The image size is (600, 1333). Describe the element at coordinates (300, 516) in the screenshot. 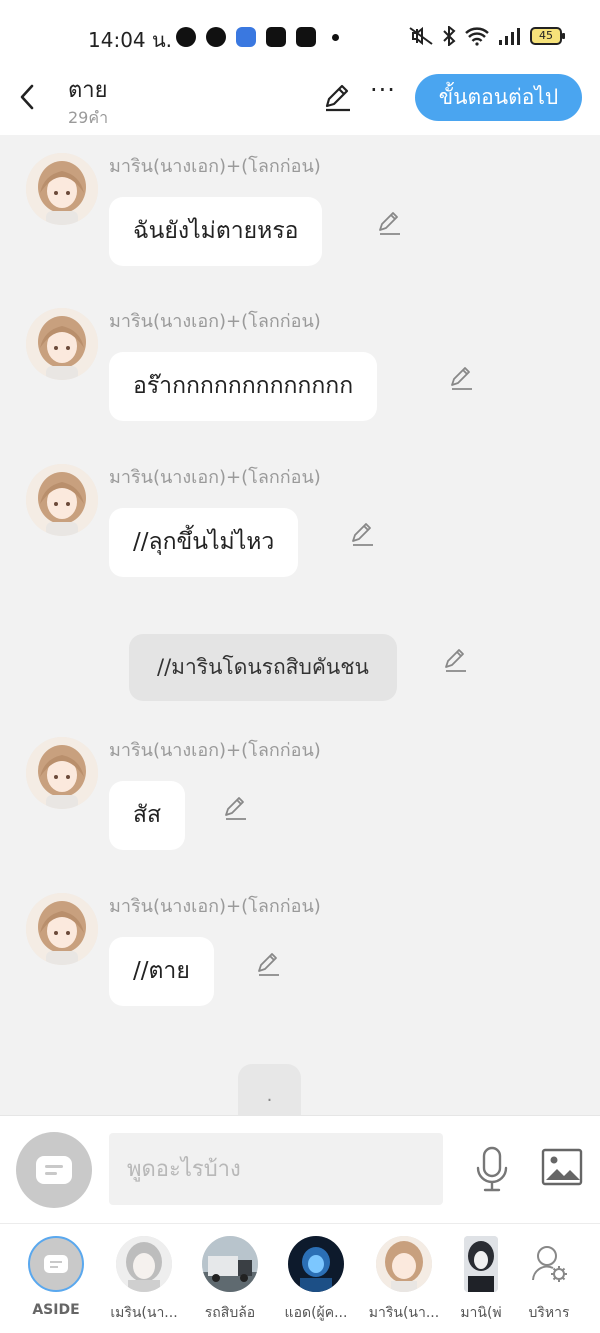

I see `message-item: มาริน(นางเอก)+(โลกก่อน) //ลุกขึ้นไม่ไหว` at that location.